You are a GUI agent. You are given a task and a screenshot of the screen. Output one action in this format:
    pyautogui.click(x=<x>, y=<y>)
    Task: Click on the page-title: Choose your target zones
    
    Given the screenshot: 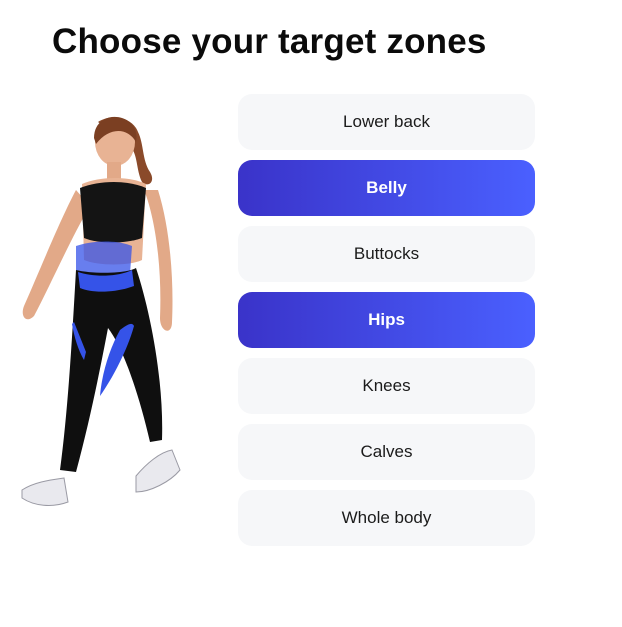 What is the action you would take?
    pyautogui.click(x=269, y=41)
    